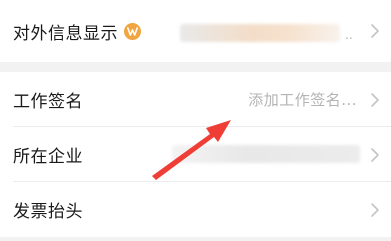 Image resolution: width=391 pixels, height=241 pixels. I want to click on redacted-external-info, so click(260, 33).